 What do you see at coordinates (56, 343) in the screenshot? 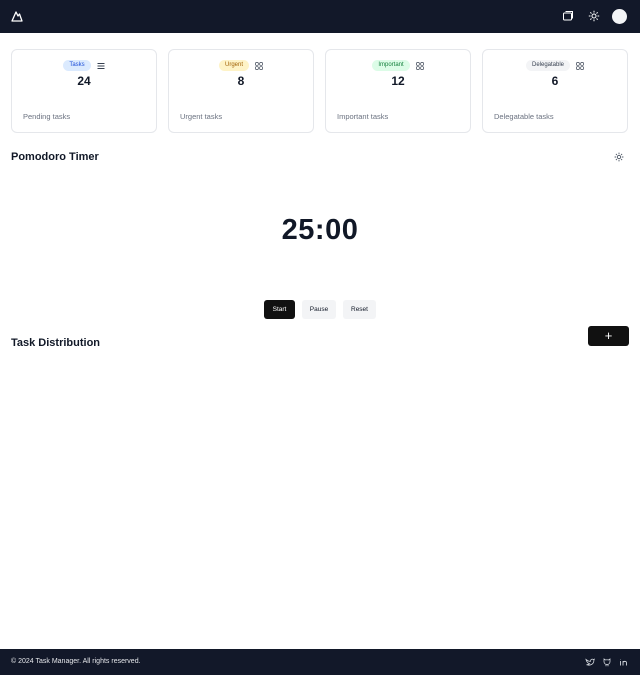
I see `distribution-title: Task Distribution` at bounding box center [56, 343].